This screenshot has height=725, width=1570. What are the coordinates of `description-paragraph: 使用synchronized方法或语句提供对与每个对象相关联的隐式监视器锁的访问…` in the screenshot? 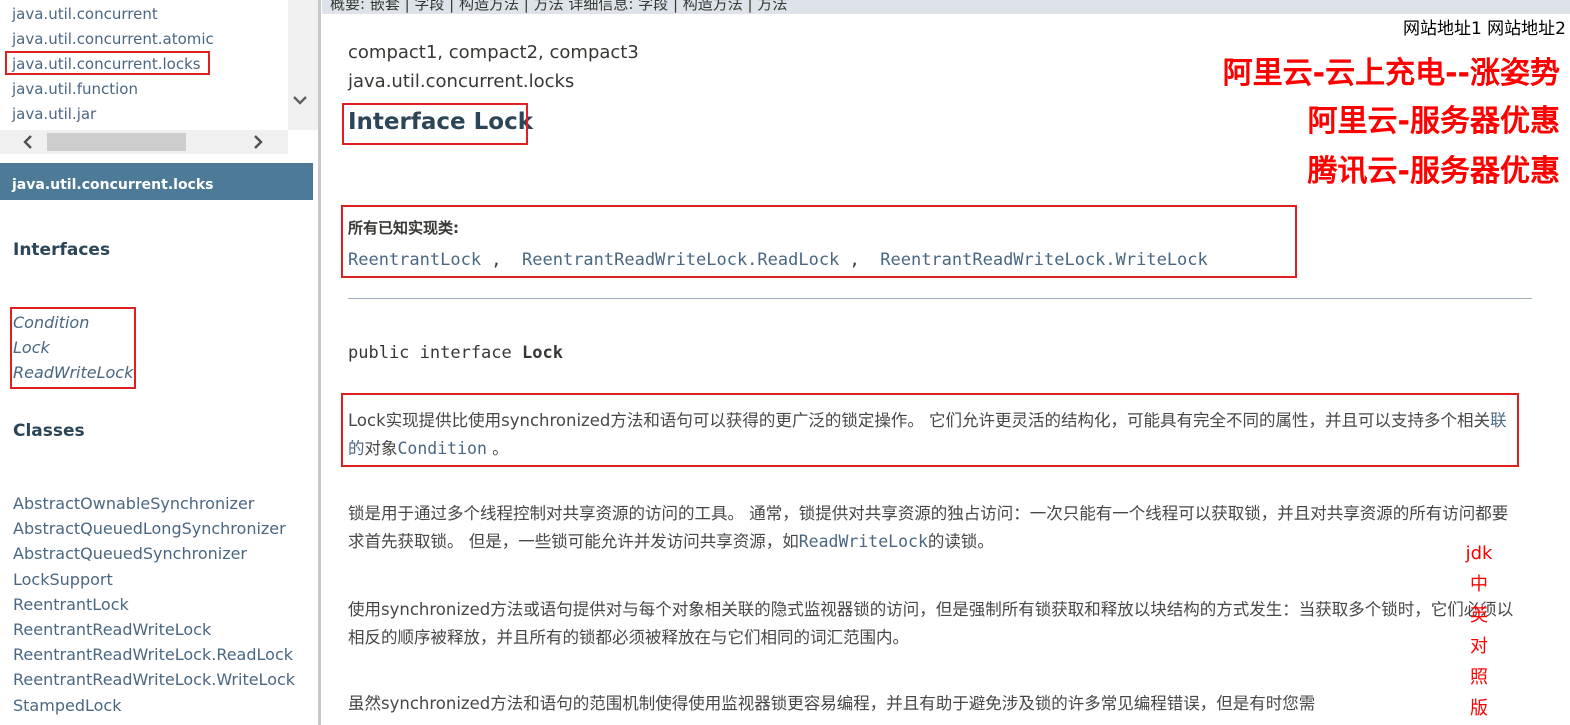 It's located at (931, 623).